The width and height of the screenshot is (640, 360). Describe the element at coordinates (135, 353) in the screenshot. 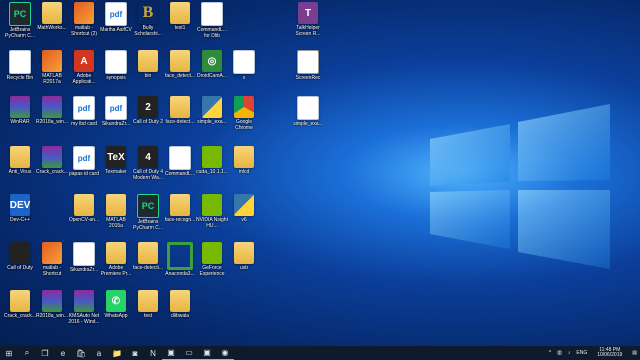

I see `camera-icon: ◙` at that location.